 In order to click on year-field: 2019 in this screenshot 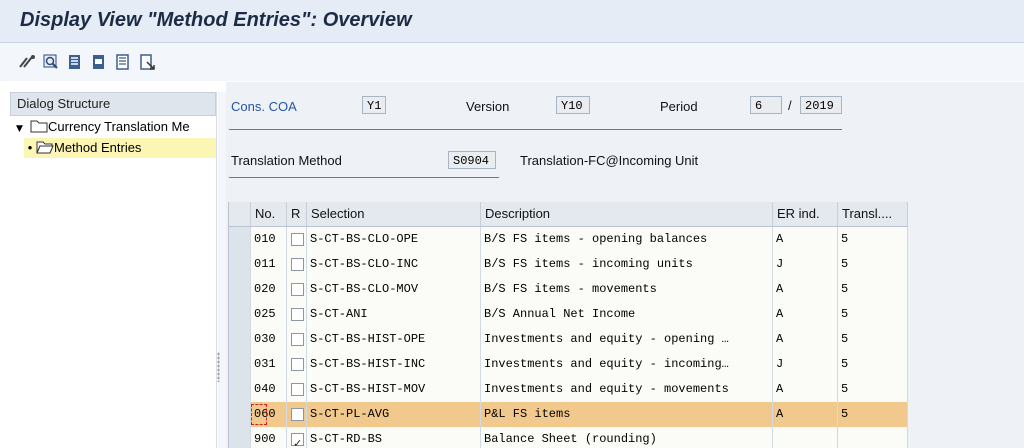, I will do `click(821, 105)`.